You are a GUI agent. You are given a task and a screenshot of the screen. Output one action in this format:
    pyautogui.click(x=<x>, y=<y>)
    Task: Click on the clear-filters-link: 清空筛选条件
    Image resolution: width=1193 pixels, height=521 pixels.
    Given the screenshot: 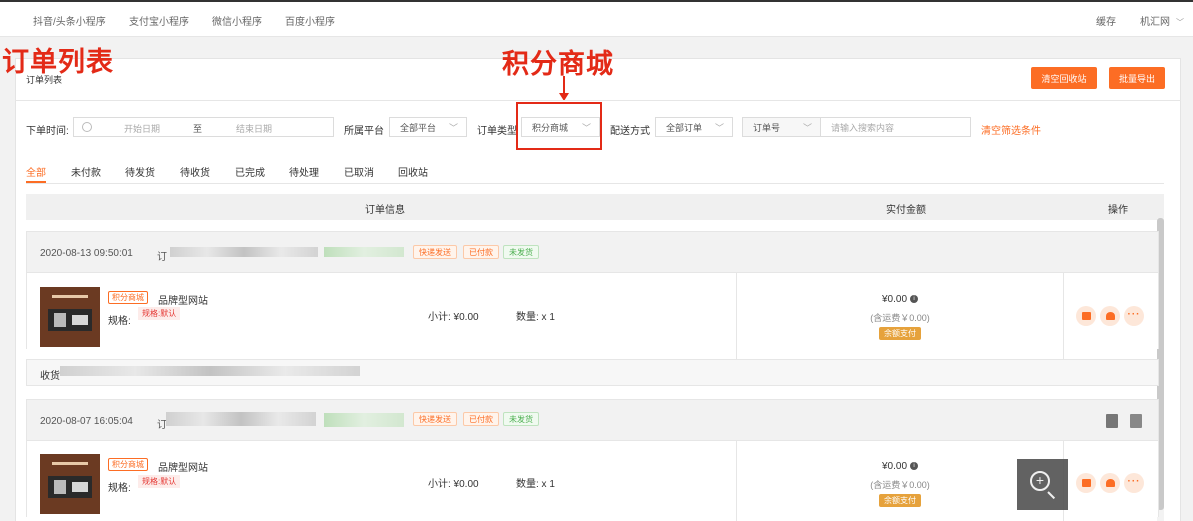 What is the action you would take?
    pyautogui.click(x=1011, y=129)
    